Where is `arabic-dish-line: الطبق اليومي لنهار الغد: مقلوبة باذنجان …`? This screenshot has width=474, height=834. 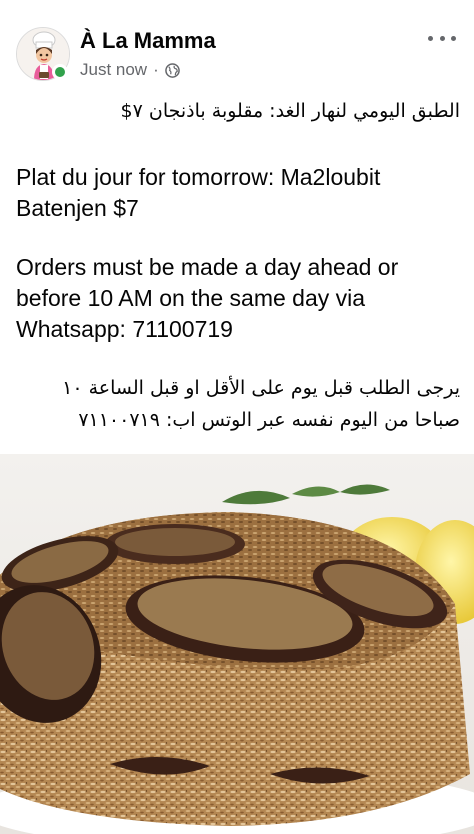
arabic-dish-line: الطبق اليومي لنهار الغد: مقلوبة باذنجان … is located at coordinates (290, 111).